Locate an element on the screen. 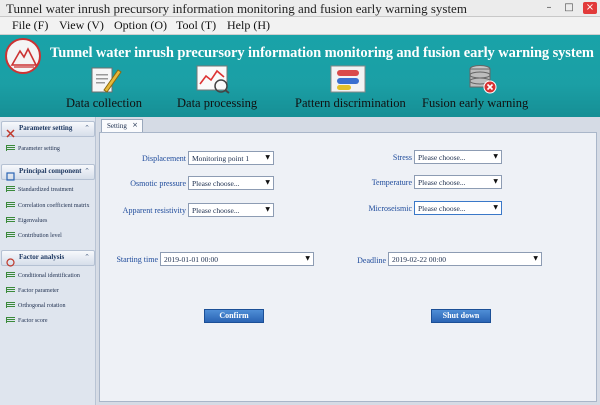  menu-help: Help (H) is located at coordinates (248, 25).